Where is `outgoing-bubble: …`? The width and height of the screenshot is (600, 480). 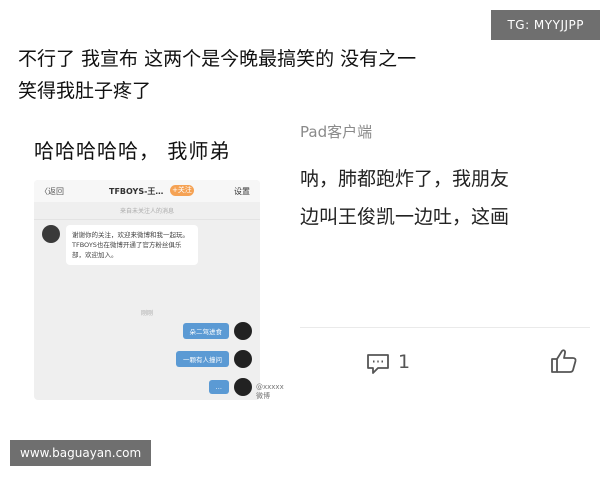
outgoing-bubble: … is located at coordinates (218, 387).